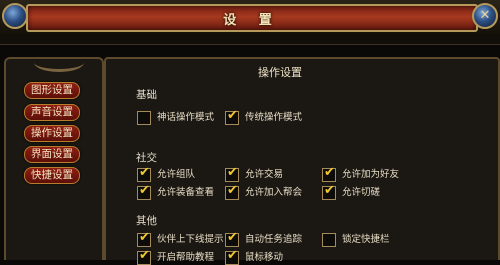 This screenshot has height=265, width=500. Describe the element at coordinates (52, 154) in the screenshot. I see `nav-interface-settings: 界面设置` at that location.